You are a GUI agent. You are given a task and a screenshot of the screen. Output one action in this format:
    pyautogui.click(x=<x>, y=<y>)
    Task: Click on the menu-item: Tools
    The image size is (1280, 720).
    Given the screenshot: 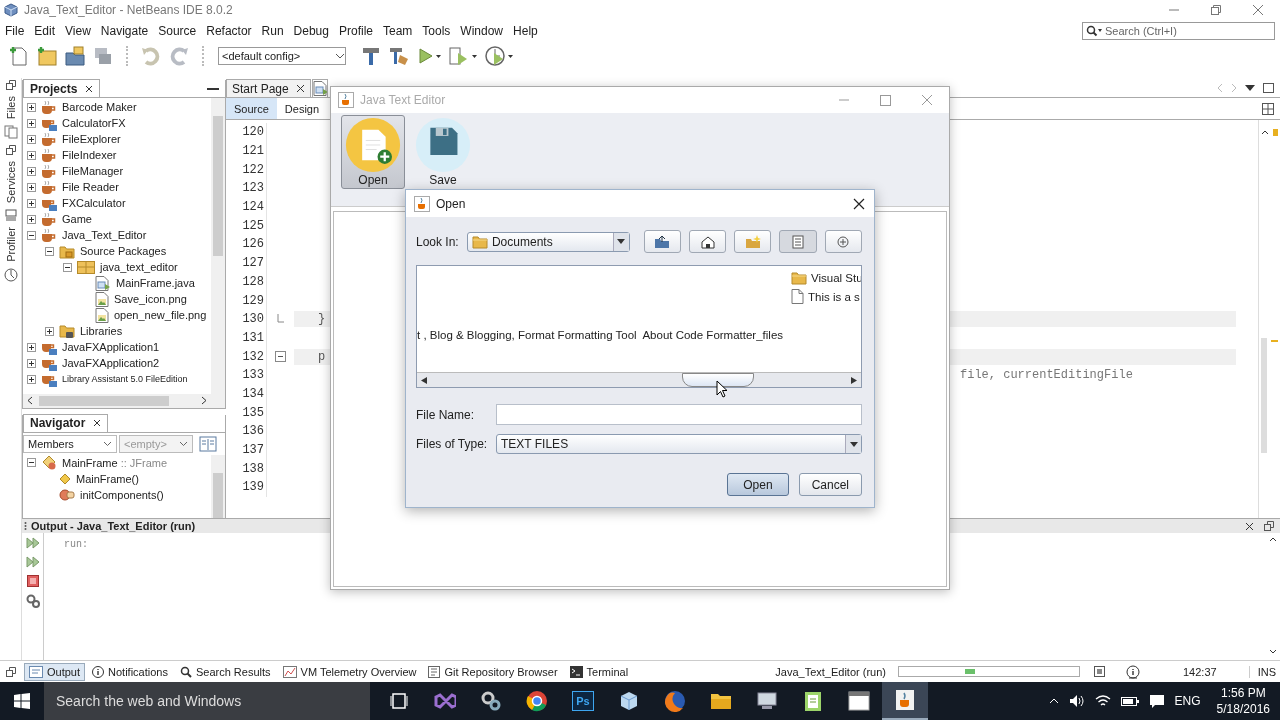 What is the action you would take?
    pyautogui.click(x=436, y=31)
    